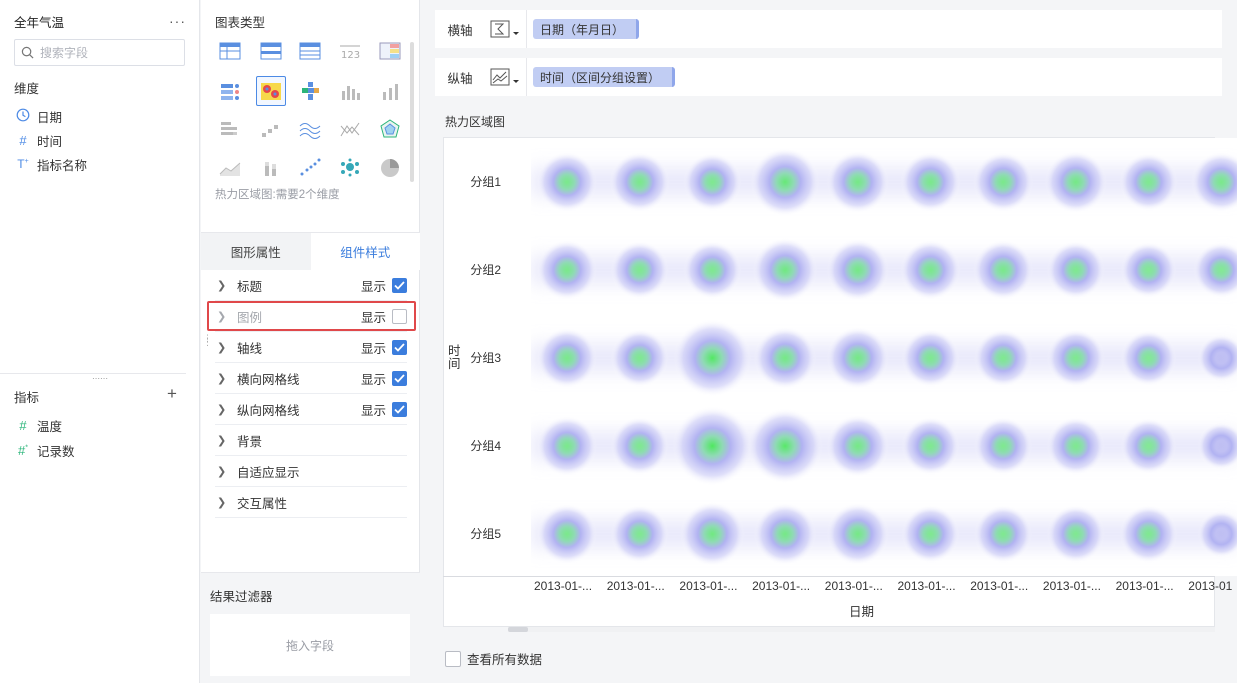 This screenshot has height=683, width=1237. I want to click on stacked-column-icon, so click(271, 167).